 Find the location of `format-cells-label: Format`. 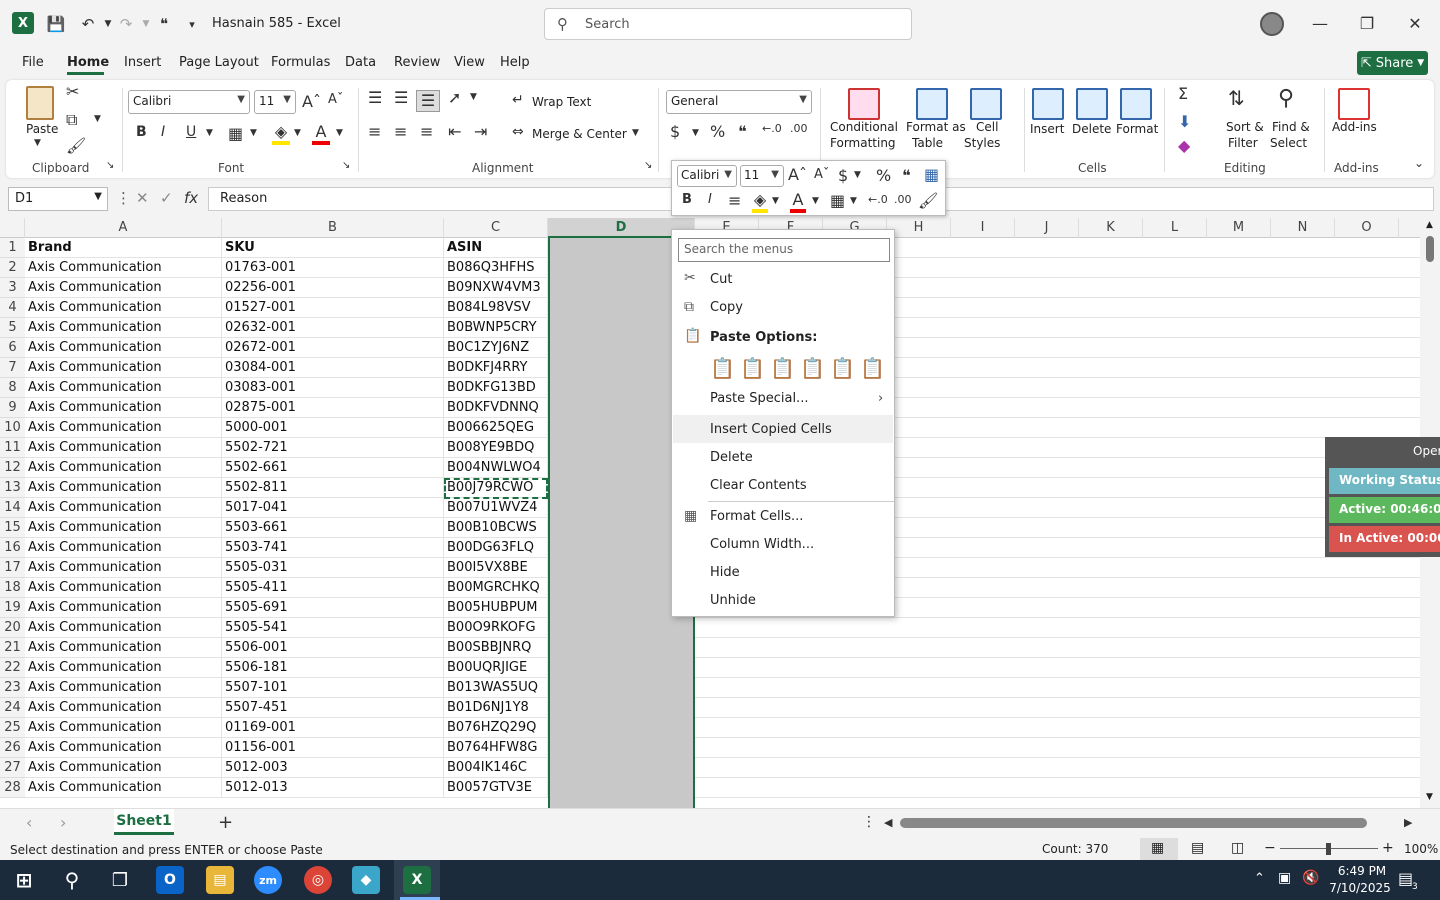

format-cells-label: Format is located at coordinates (1137, 129).